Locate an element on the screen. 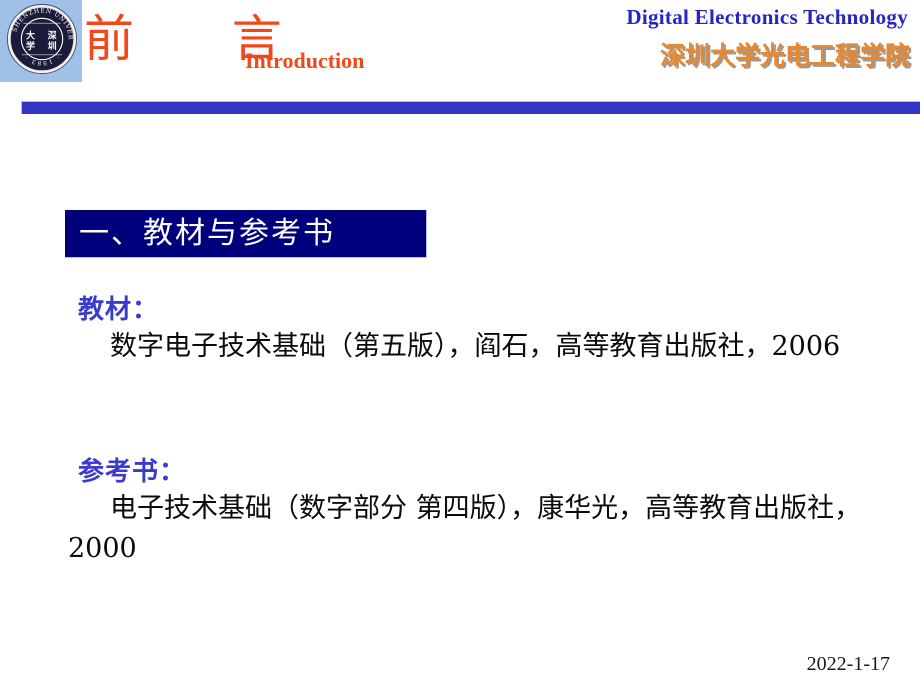 This screenshot has width=920, height=690. course-title: Digital Electronics Technology is located at coordinates (767, 17).